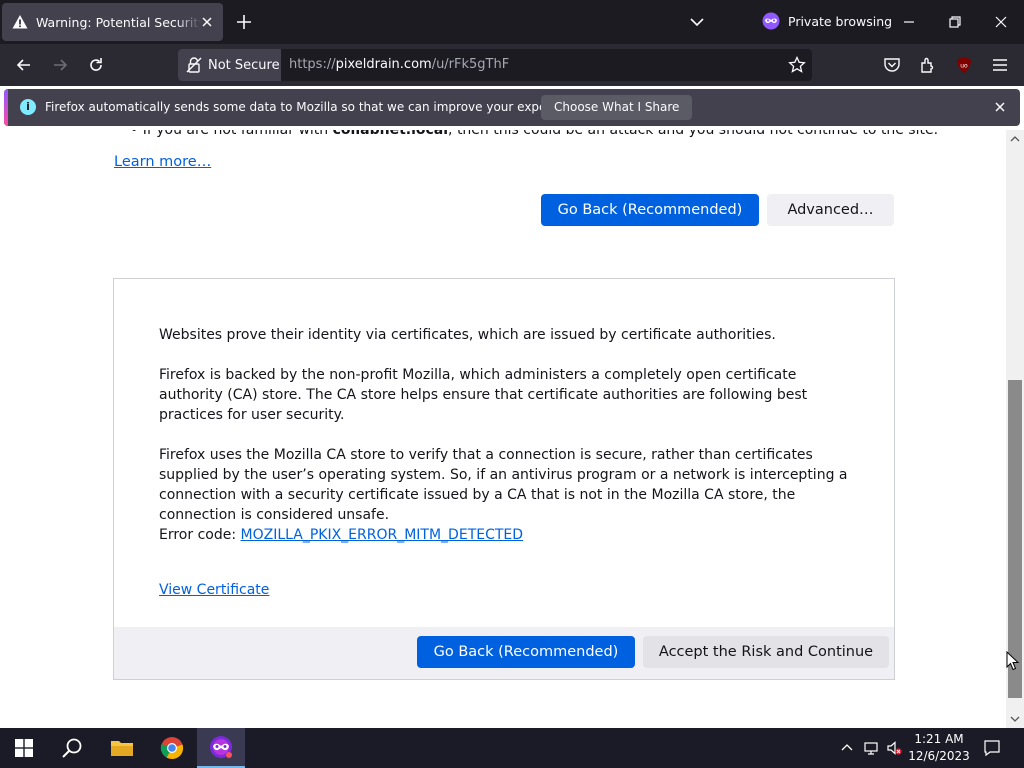 This screenshot has height=768, width=1024. What do you see at coordinates (909, 22) in the screenshot?
I see `minimize-icon` at bounding box center [909, 22].